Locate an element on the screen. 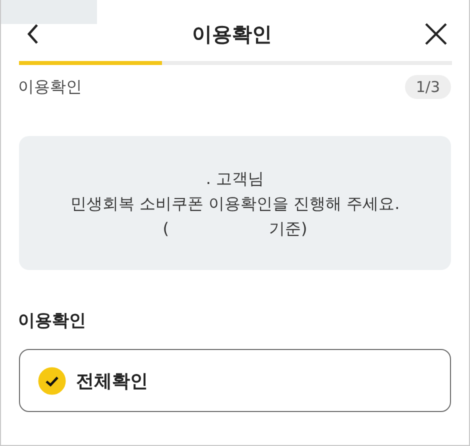 The width and height of the screenshot is (470, 446). confirm-option: 전체확인 is located at coordinates (235, 380).